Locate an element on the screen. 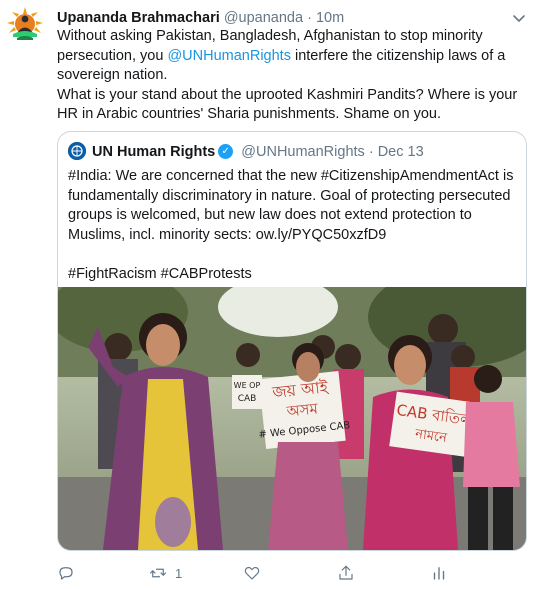  analytics-icon is located at coordinates (439, 573).